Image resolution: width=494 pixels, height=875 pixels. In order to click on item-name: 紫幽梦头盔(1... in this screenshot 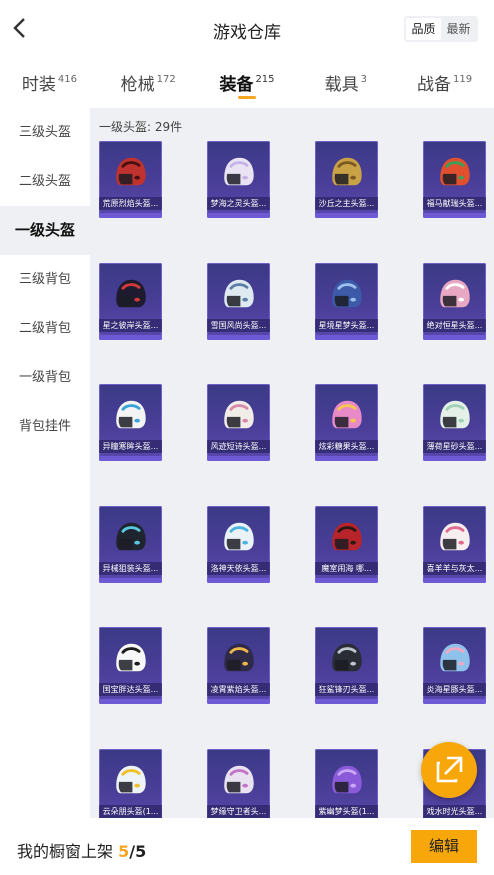, I will do `click(346, 811)`.